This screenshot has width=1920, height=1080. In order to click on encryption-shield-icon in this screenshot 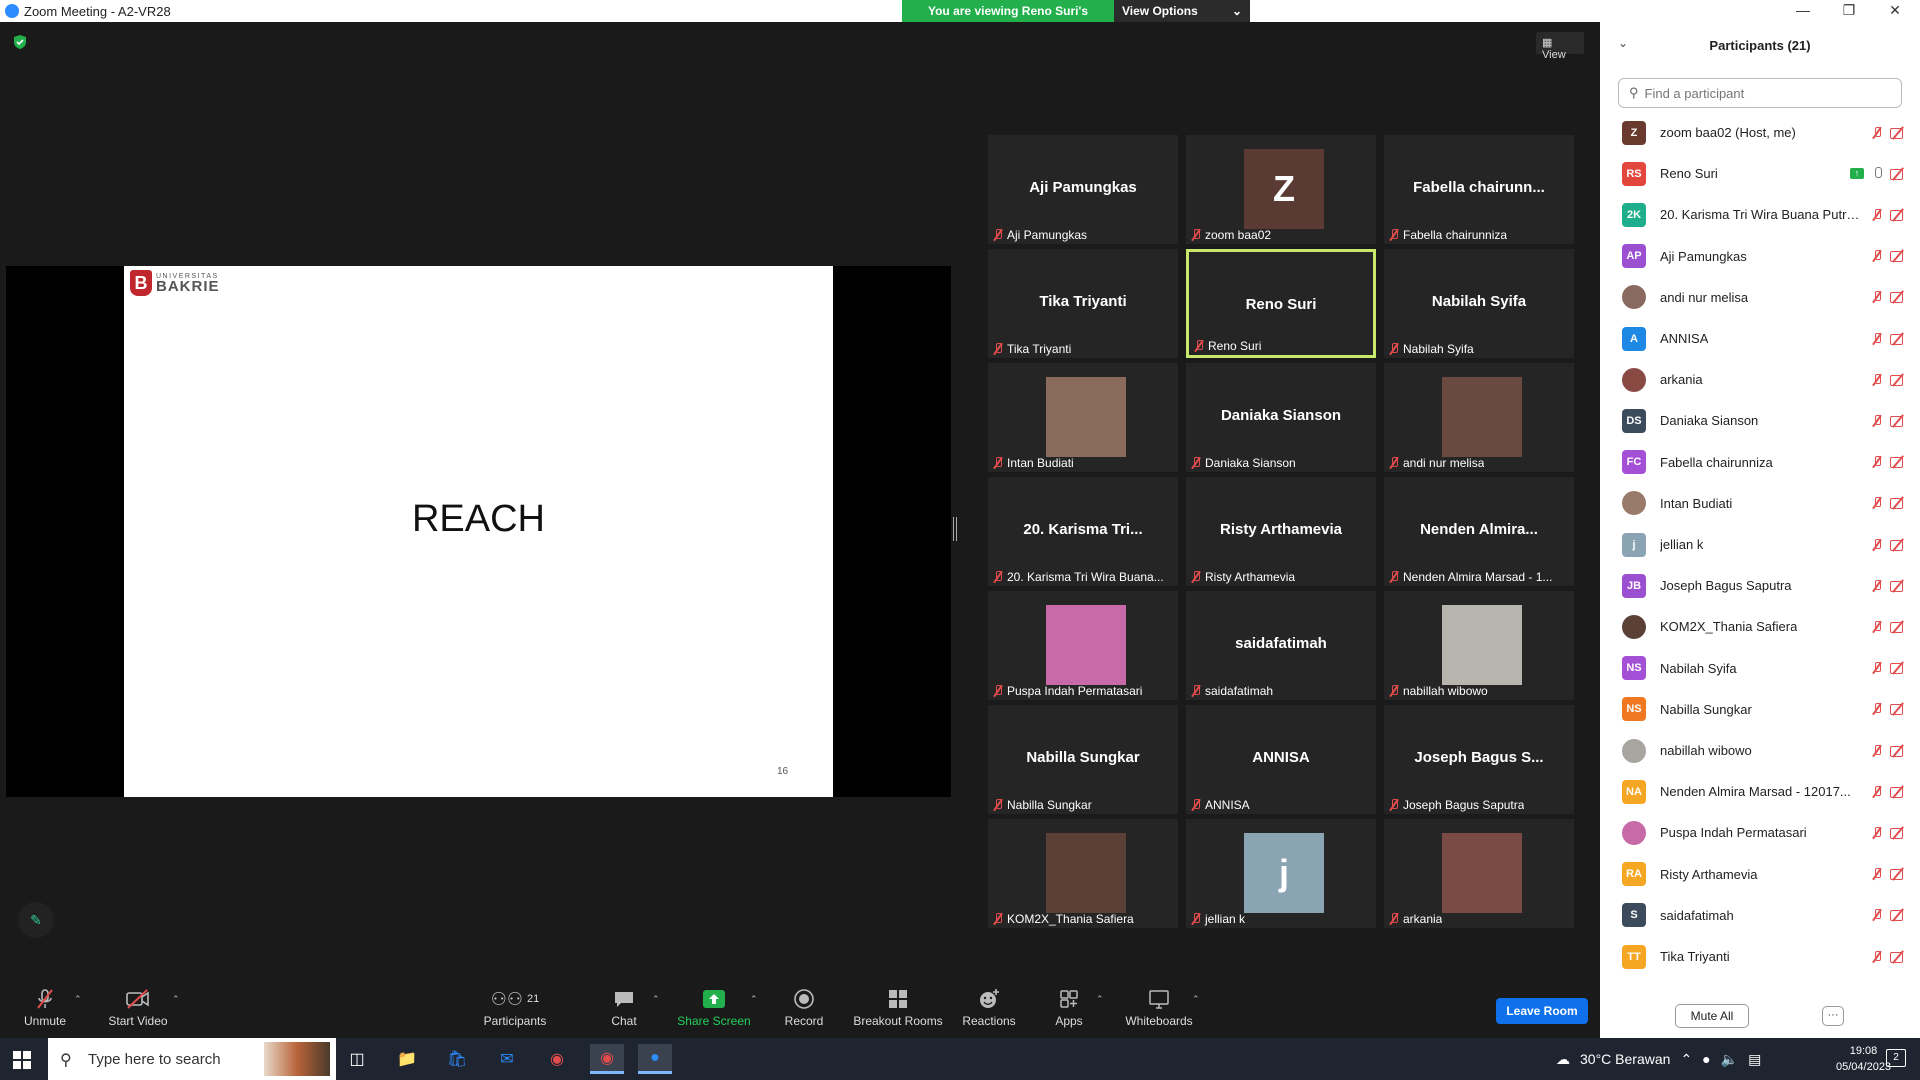, I will do `click(20, 42)`.